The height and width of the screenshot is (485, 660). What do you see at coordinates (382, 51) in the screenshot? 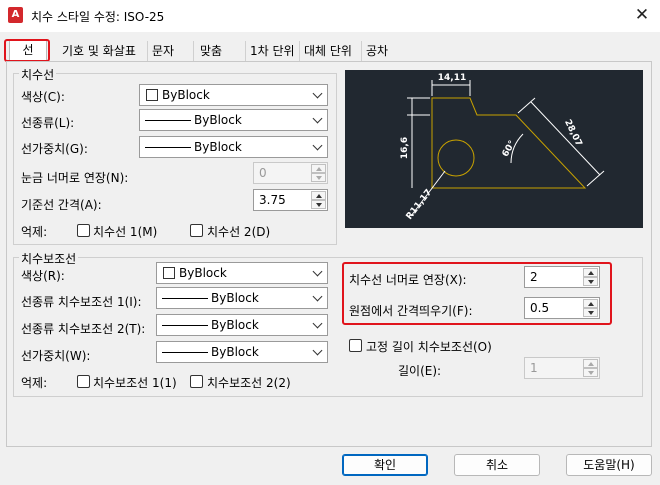
I see `tab-tolerances: 공차` at bounding box center [382, 51].